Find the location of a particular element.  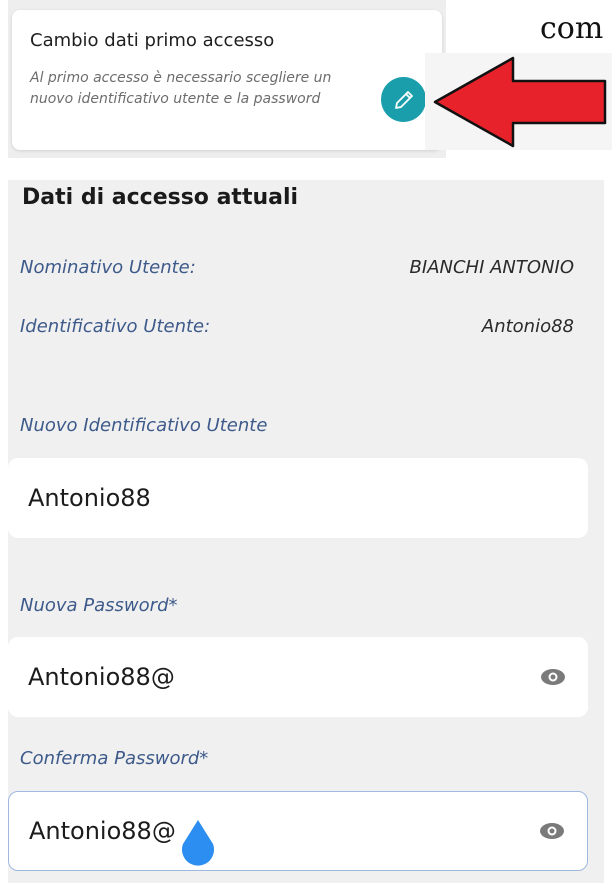

identificativo-label: Identificativo Utente: is located at coordinates (115, 326).